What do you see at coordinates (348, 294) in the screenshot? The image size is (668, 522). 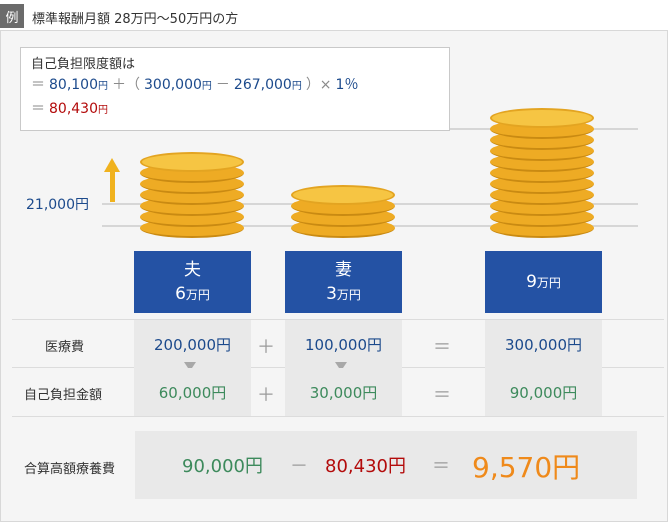 I see `wife-amount-unit: 万円` at bounding box center [348, 294].